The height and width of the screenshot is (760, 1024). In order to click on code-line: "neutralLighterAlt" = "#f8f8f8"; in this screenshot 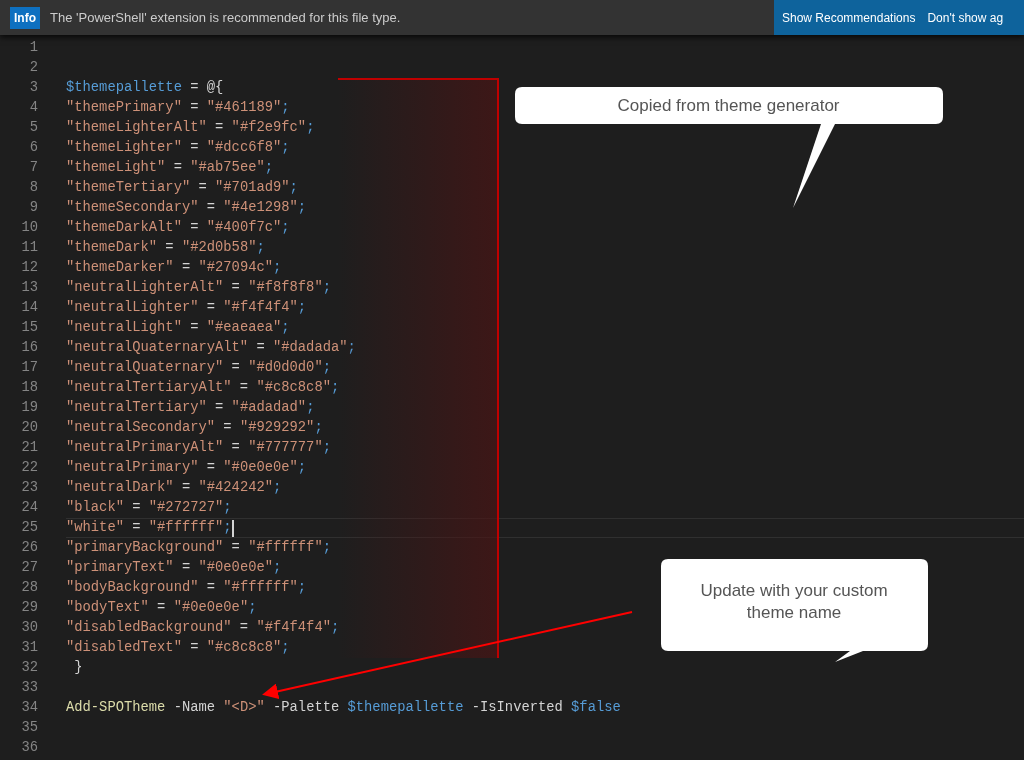, I will do `click(198, 287)`.